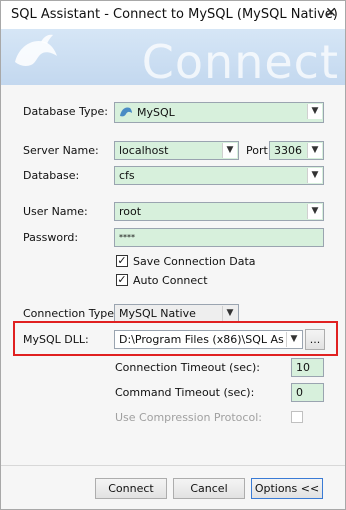  I want to click on server-name-label: Server Name:, so click(61, 150).